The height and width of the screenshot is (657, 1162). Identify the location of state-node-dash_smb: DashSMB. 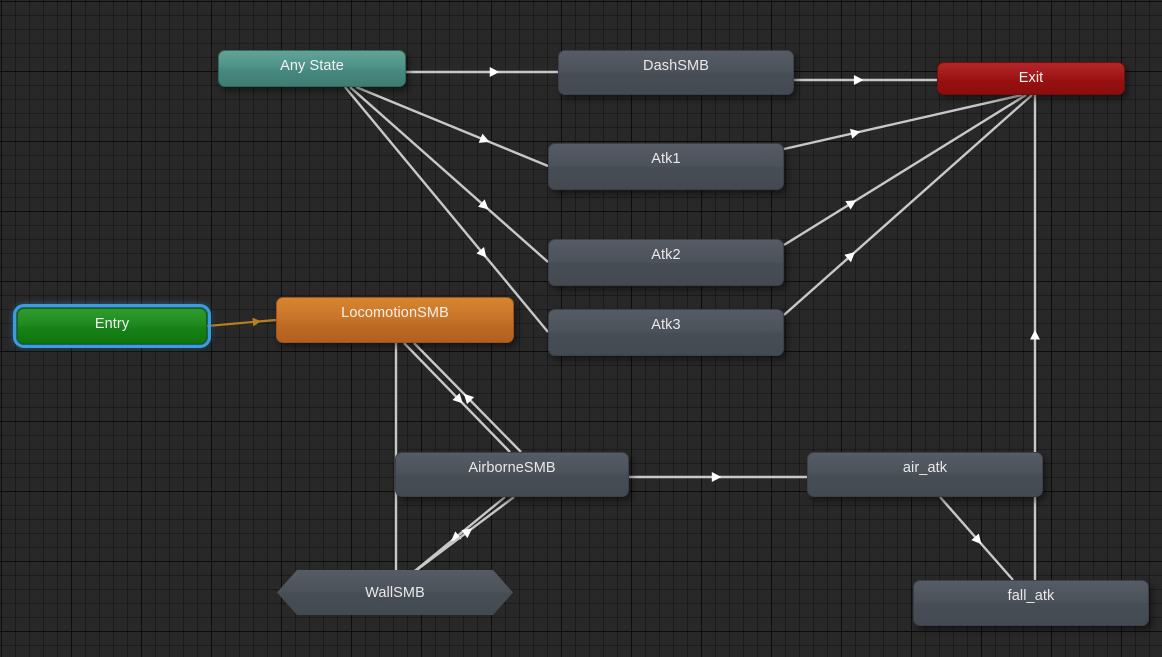
(676, 72).